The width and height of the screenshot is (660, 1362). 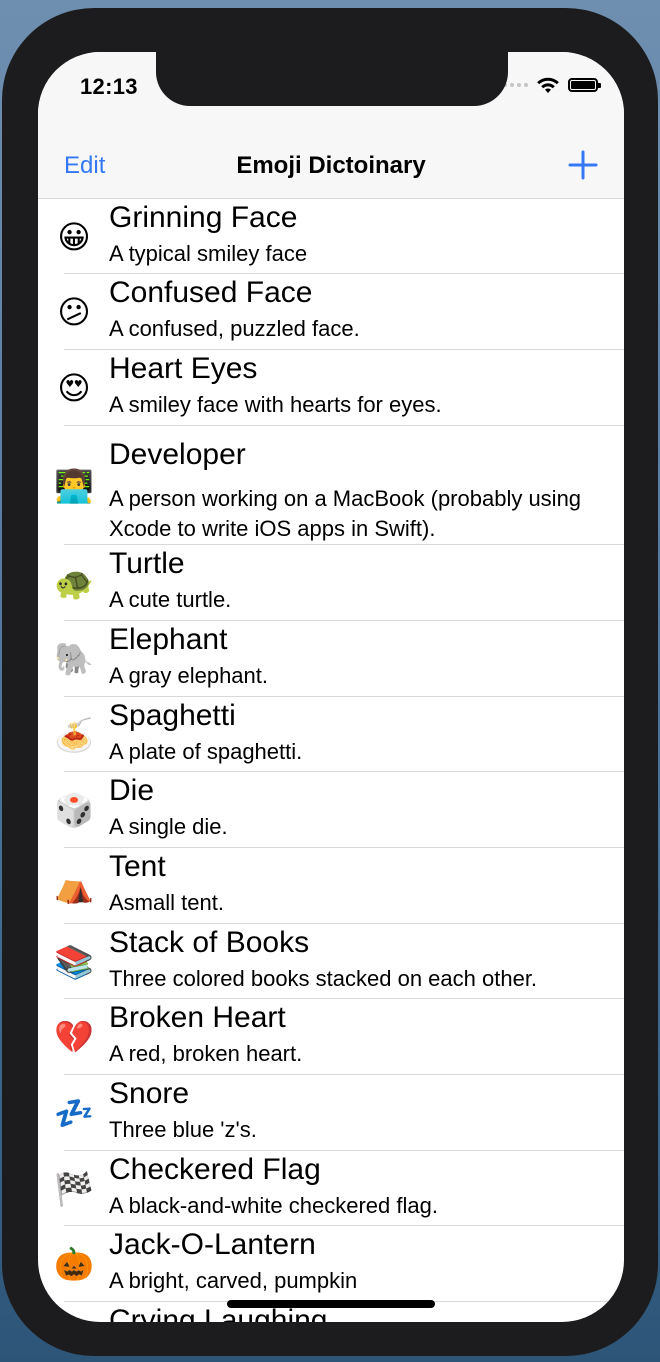 What do you see at coordinates (177, 454) in the screenshot?
I see `emoji-name: Developer` at bounding box center [177, 454].